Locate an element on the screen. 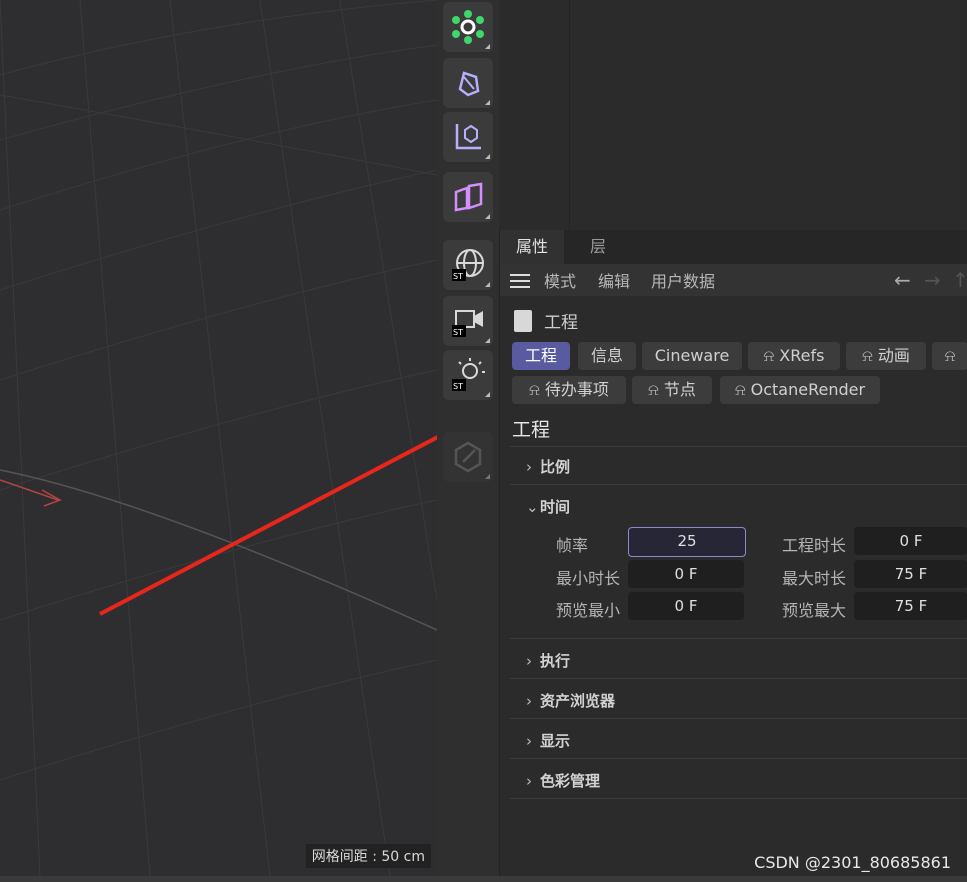  group-scale-label: 比例 is located at coordinates (555, 467).